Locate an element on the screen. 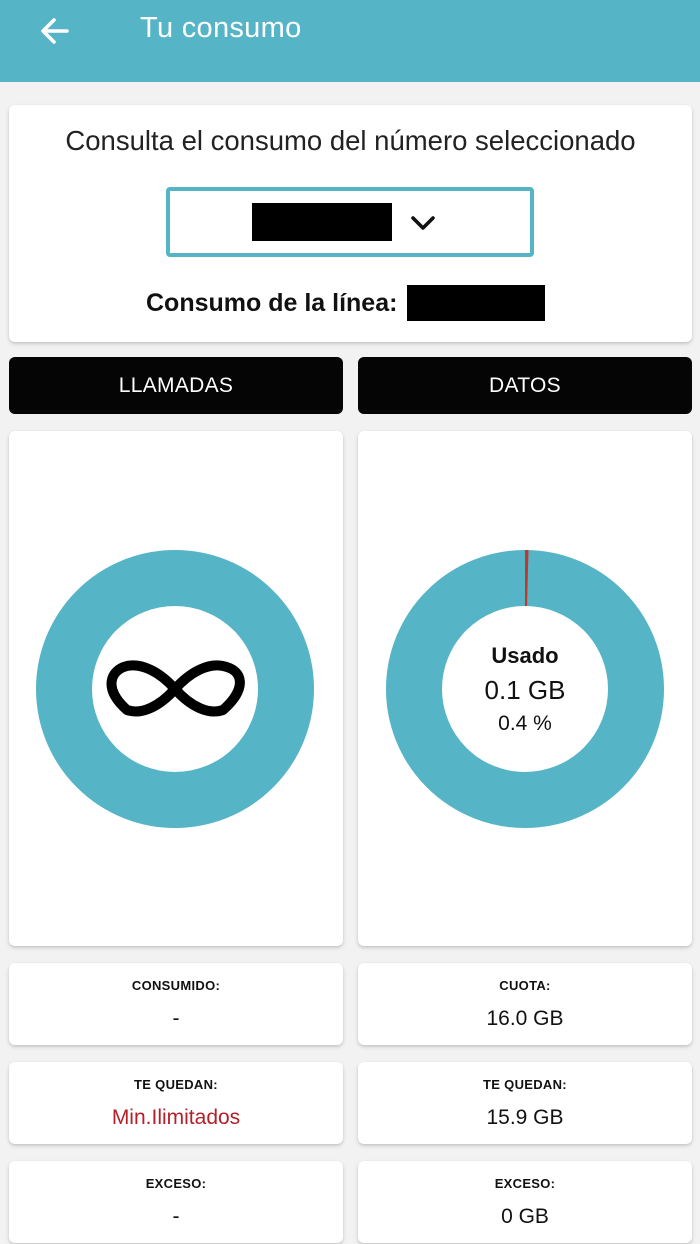 The image size is (700, 1244). data-quota-label: CUOTA: is located at coordinates (525, 985).